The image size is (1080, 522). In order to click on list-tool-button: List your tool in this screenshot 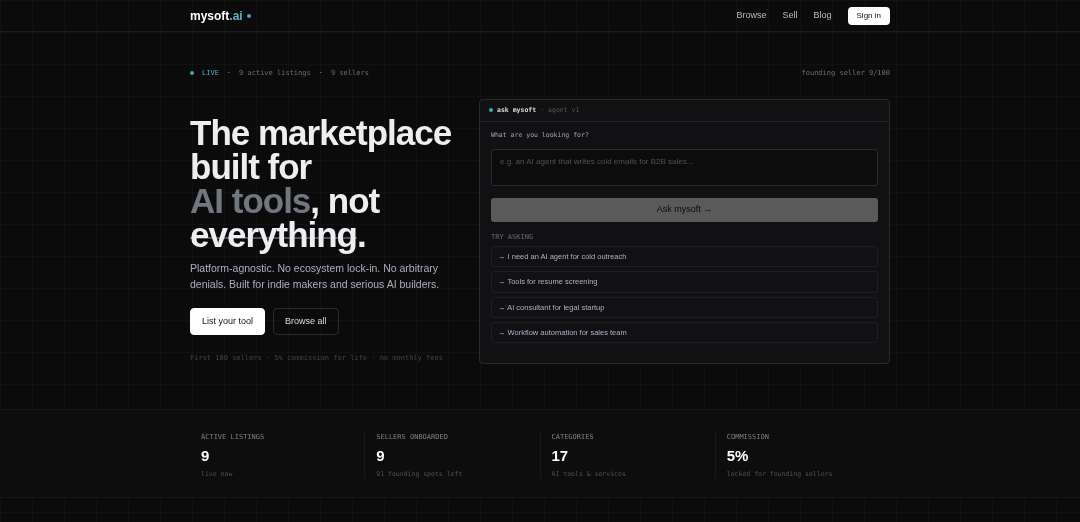, I will do `click(228, 321)`.